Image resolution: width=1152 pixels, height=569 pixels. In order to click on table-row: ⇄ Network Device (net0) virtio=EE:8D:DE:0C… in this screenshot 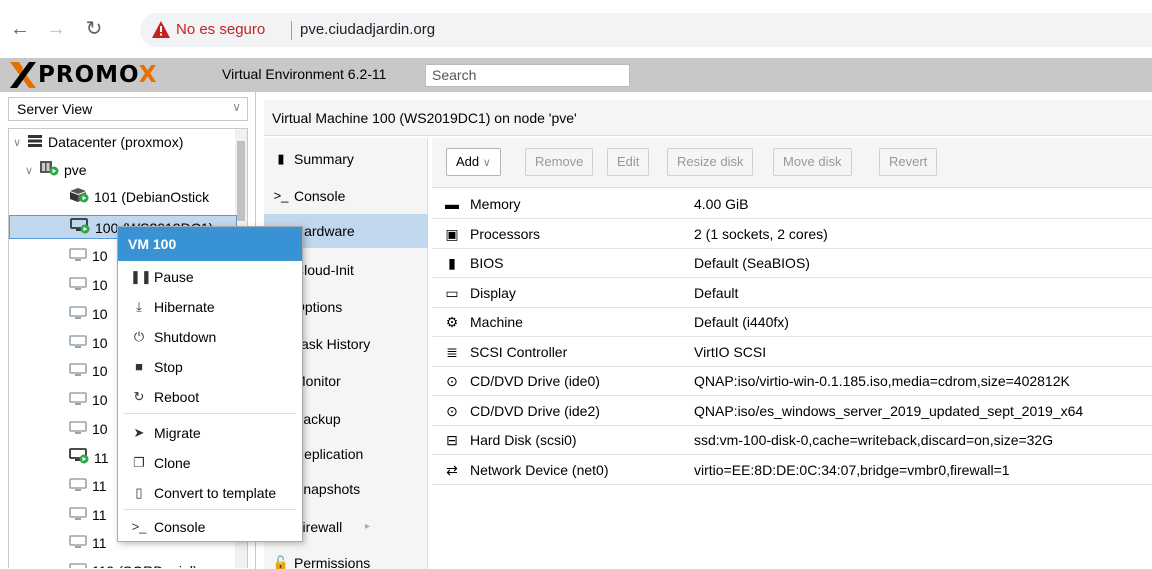, I will do `click(792, 470)`.